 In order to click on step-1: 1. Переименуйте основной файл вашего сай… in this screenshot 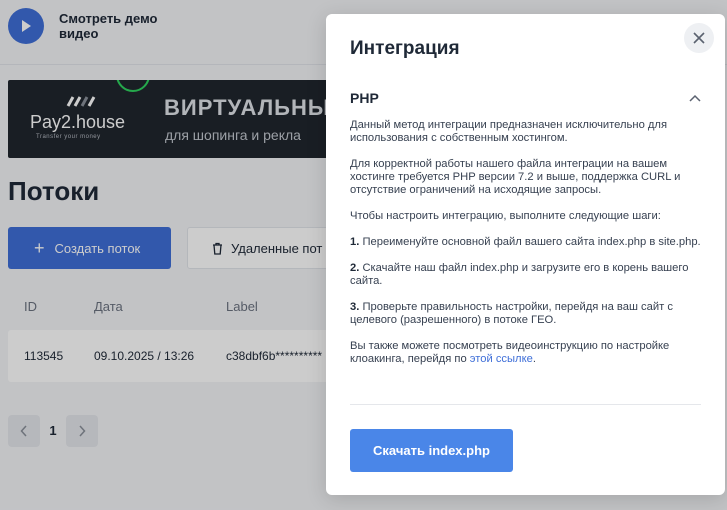, I will do `click(525, 242)`.